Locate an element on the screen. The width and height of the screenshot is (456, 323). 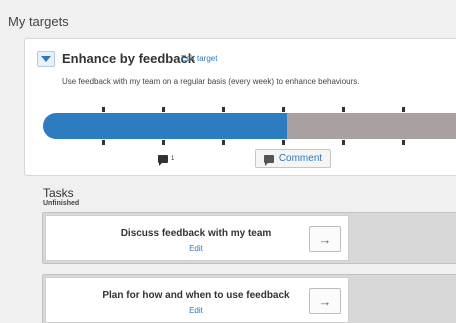
comment-count: 1 is located at coordinates (166, 160).